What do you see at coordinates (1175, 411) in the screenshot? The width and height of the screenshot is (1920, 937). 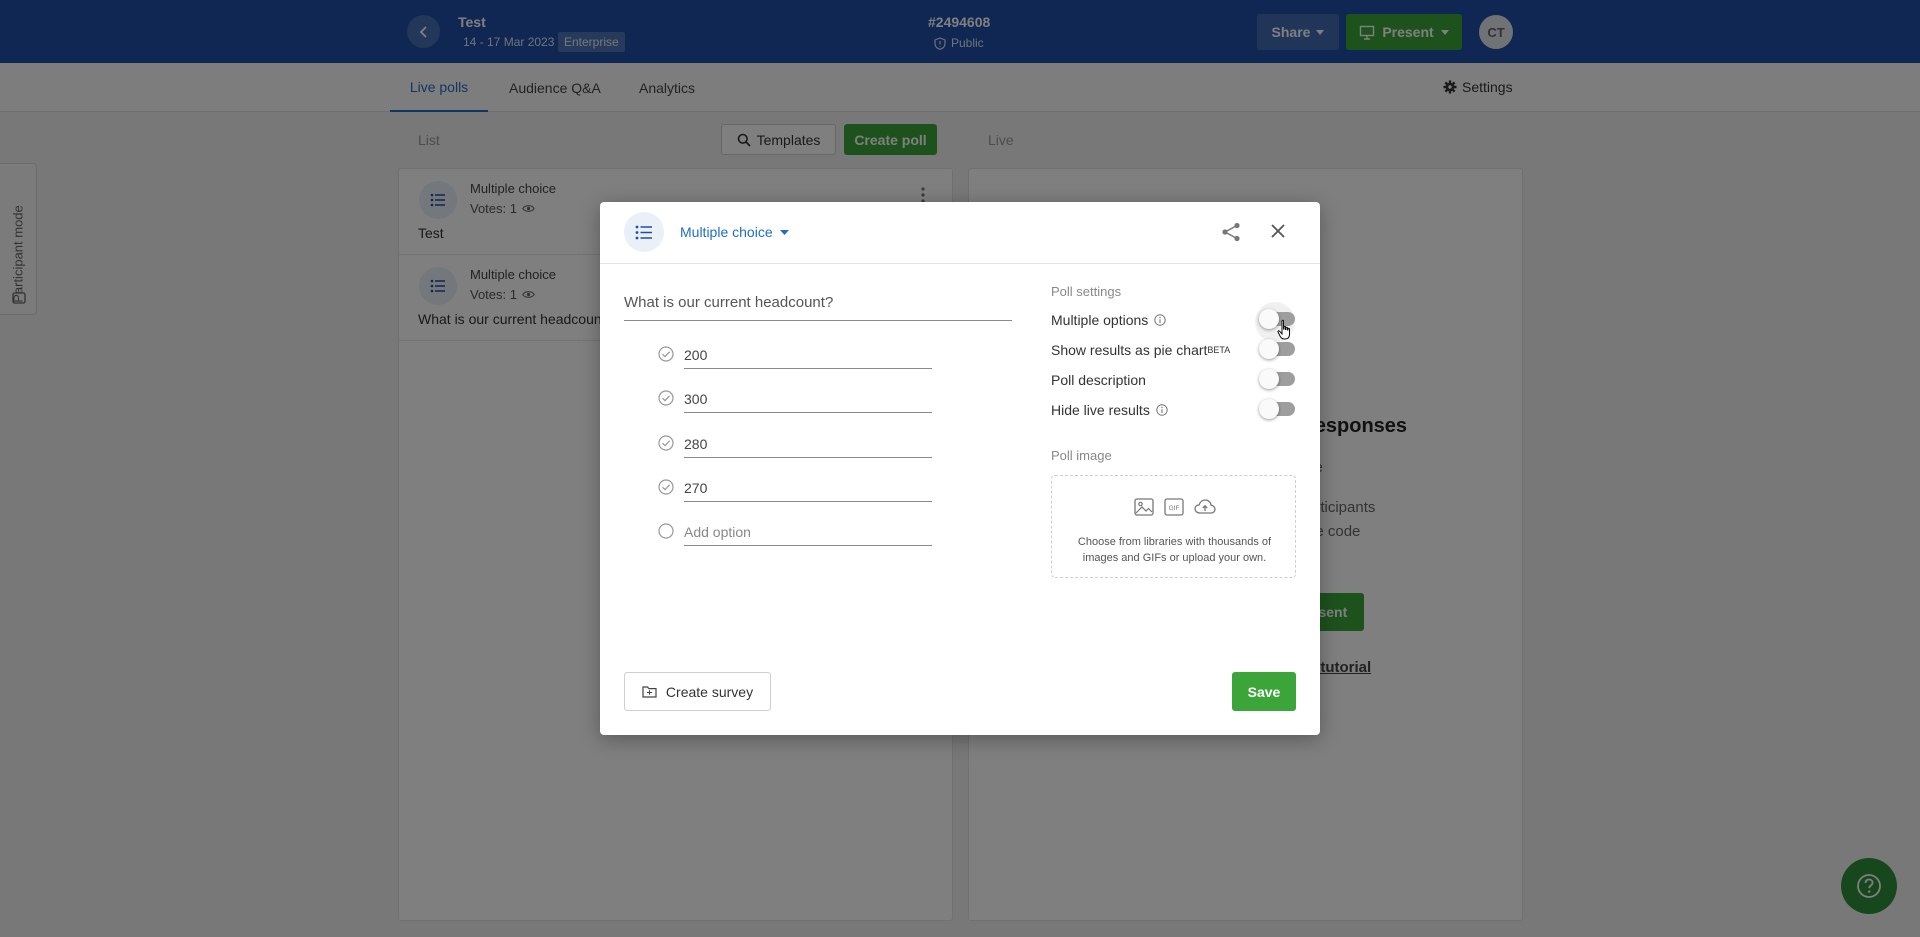 I see `setting-hide-live-results: Hide live results` at bounding box center [1175, 411].